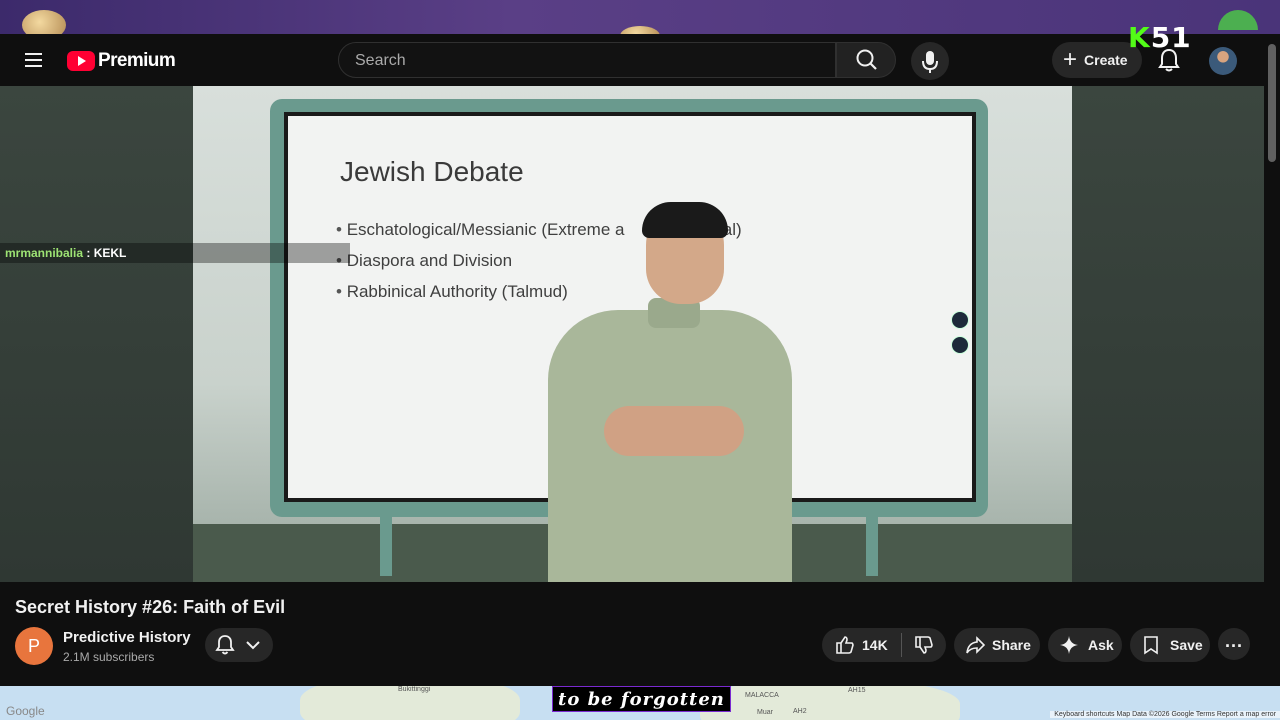 This screenshot has width=1280, height=720. I want to click on ask-label: Ask, so click(1101, 645).